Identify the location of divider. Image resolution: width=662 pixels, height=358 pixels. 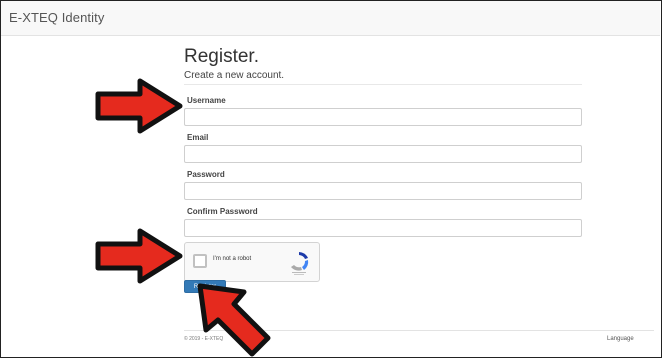
(383, 84).